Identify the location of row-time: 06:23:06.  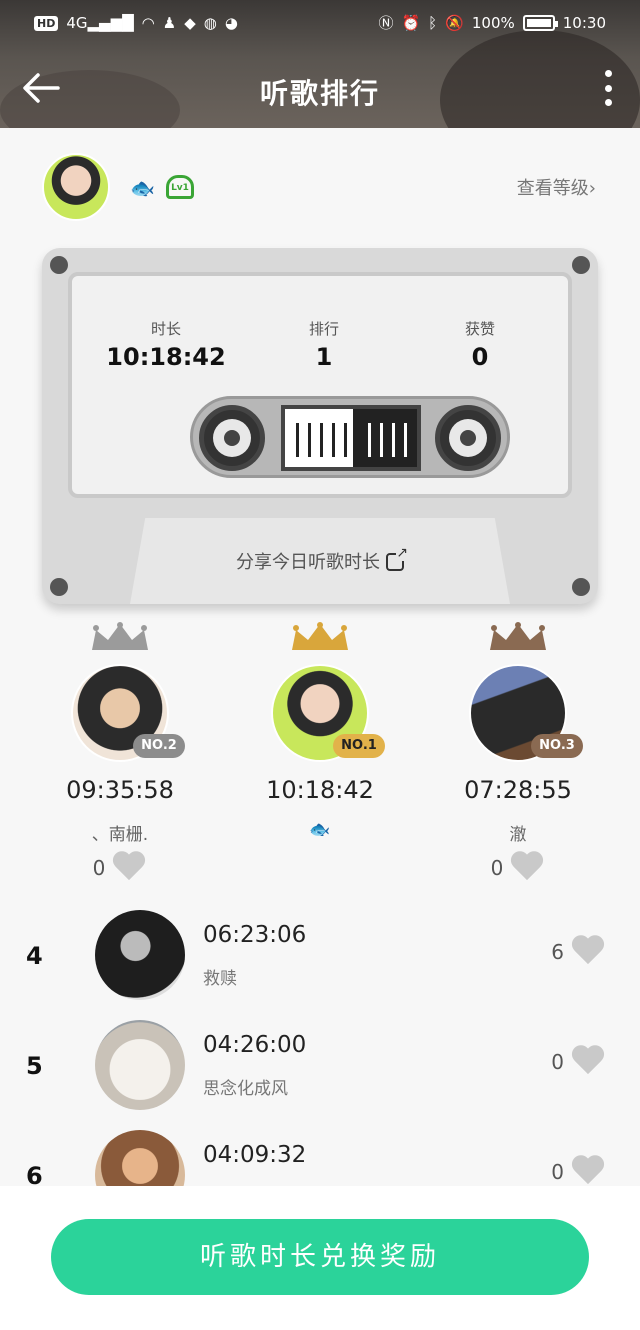
(255, 935).